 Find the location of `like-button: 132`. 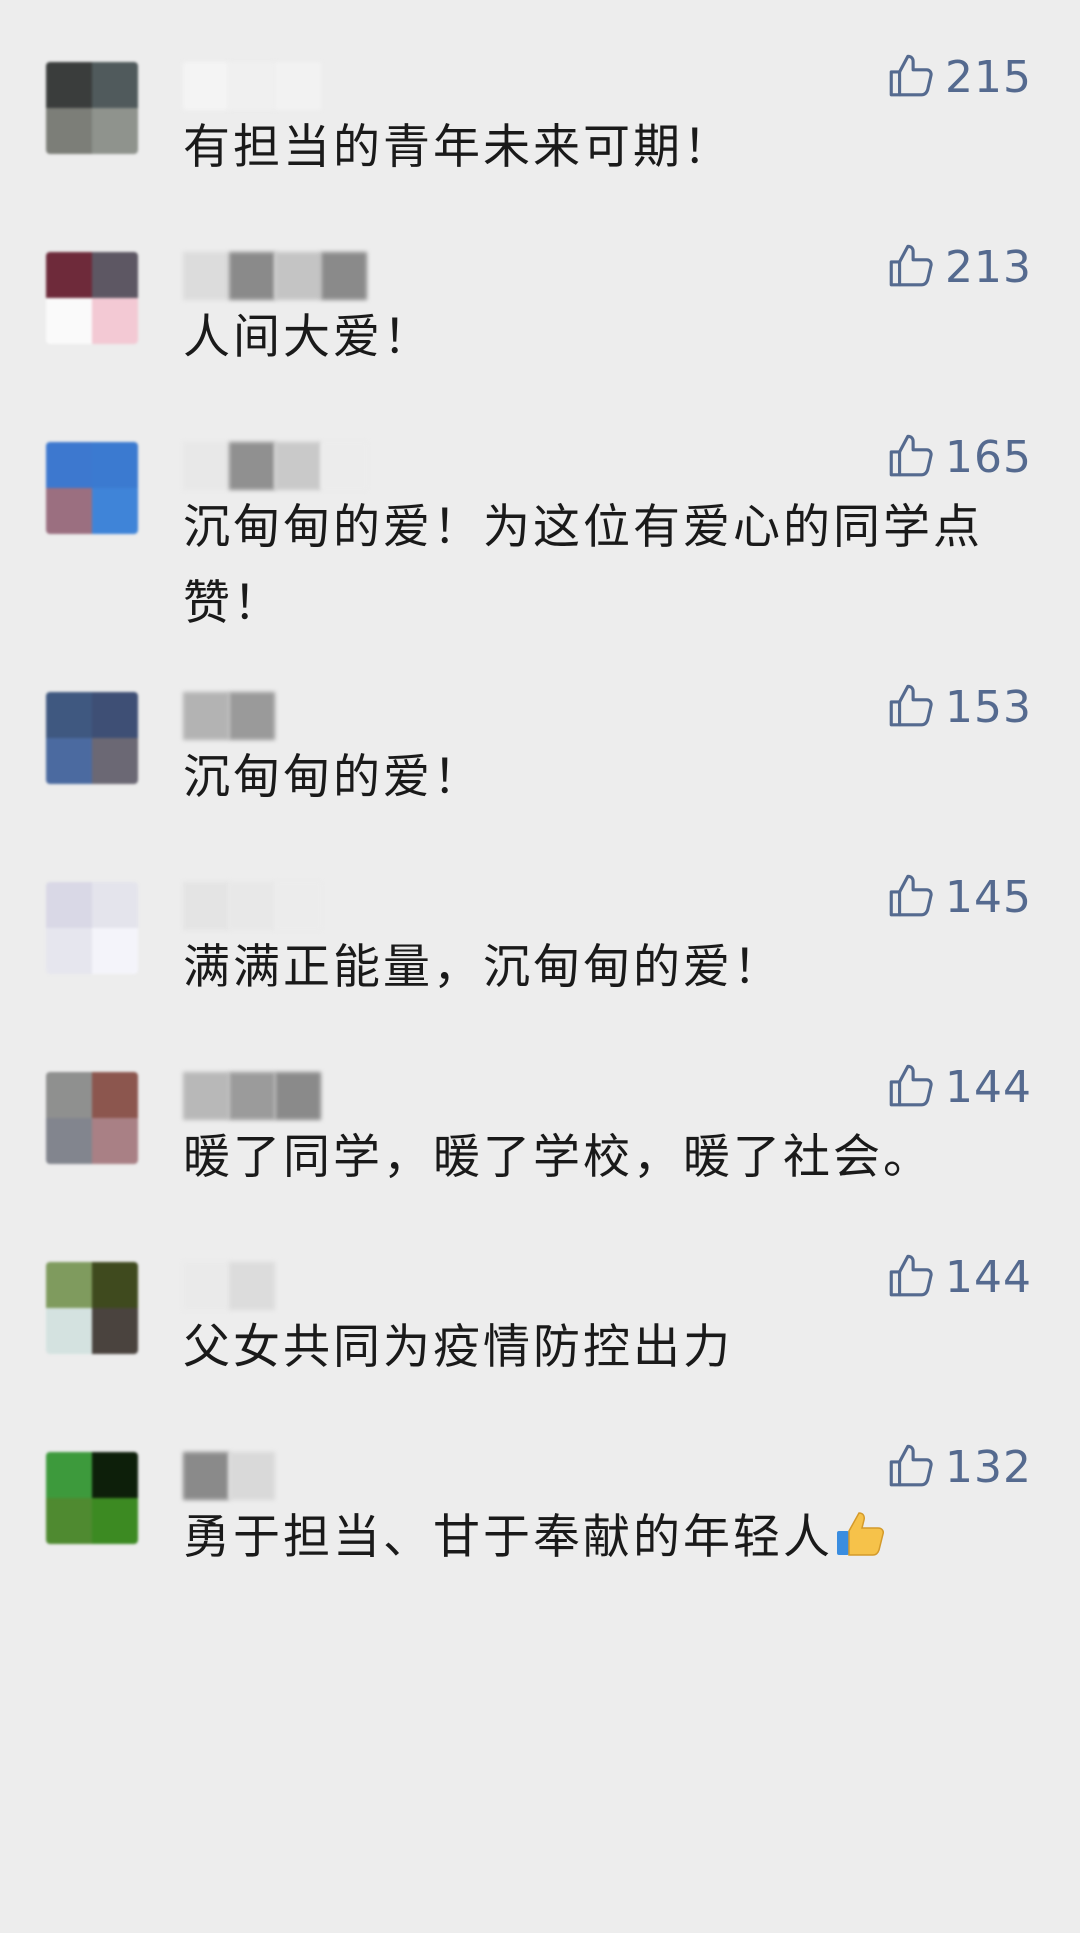

like-button: 132 is located at coordinates (958, 1467).